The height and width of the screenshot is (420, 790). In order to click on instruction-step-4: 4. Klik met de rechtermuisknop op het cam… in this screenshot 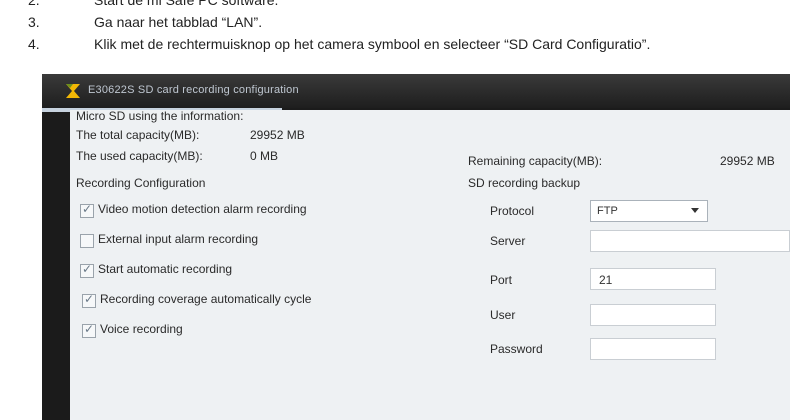, I will do `click(339, 44)`.